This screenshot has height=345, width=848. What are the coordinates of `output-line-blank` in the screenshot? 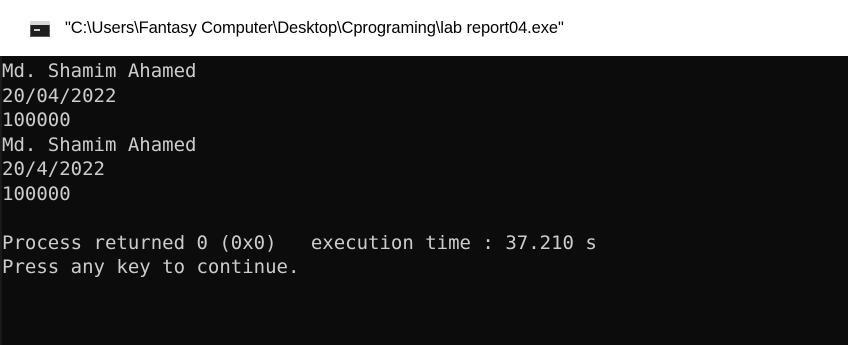 It's located at (425, 218).